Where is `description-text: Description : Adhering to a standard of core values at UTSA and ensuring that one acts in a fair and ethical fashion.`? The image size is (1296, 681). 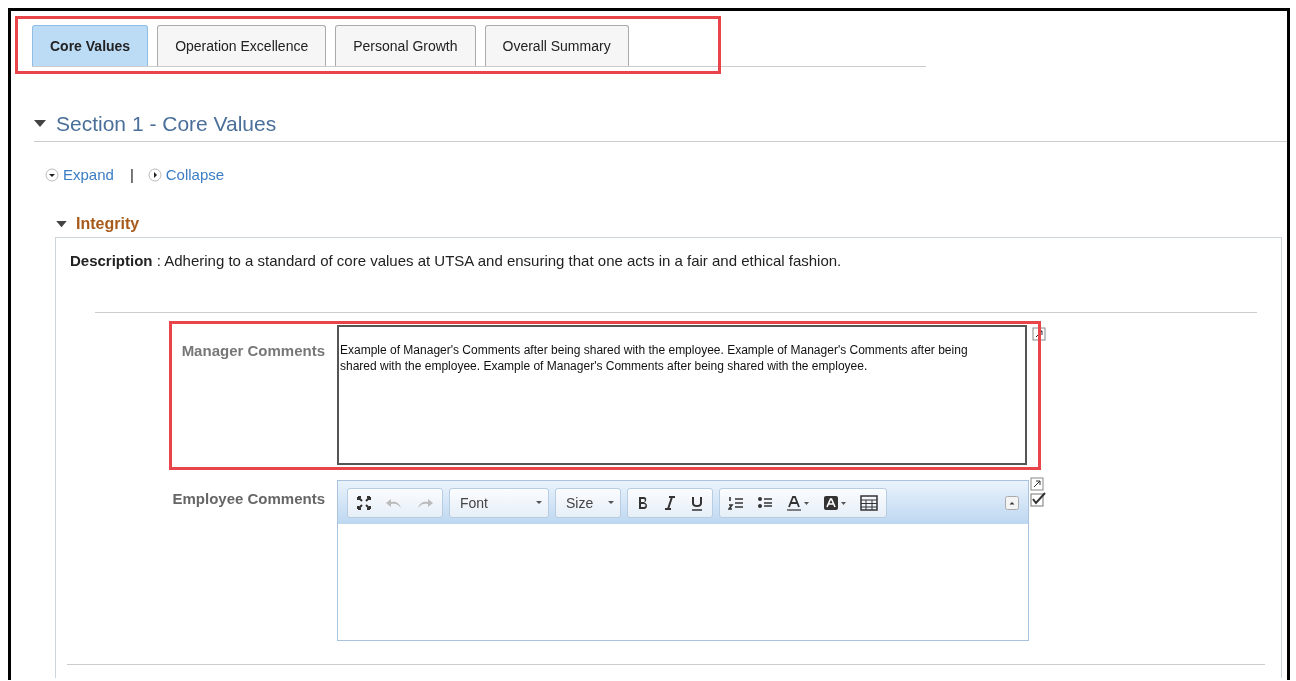
description-text: Description : Adhering to a standard of core values at UTSA and ensuring that one acts in a fair and ethical fashion. is located at coordinates (456, 260).